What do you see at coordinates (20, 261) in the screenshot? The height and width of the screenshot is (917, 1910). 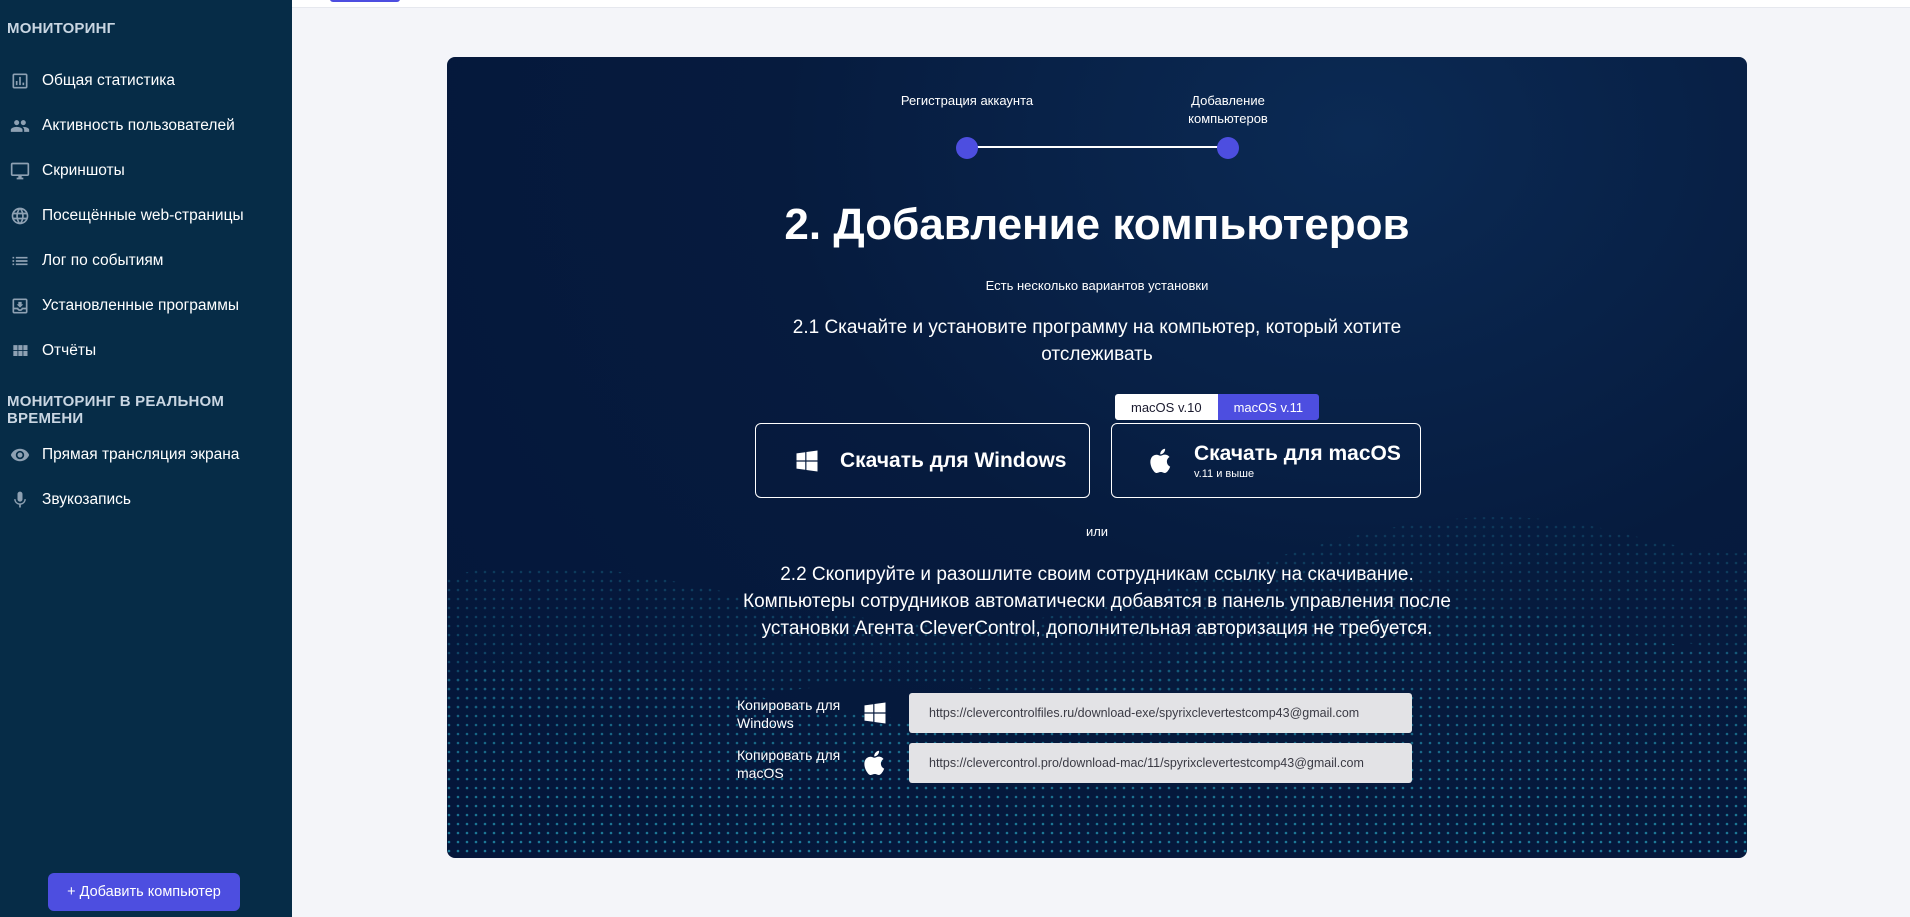 I see `list-icon` at bounding box center [20, 261].